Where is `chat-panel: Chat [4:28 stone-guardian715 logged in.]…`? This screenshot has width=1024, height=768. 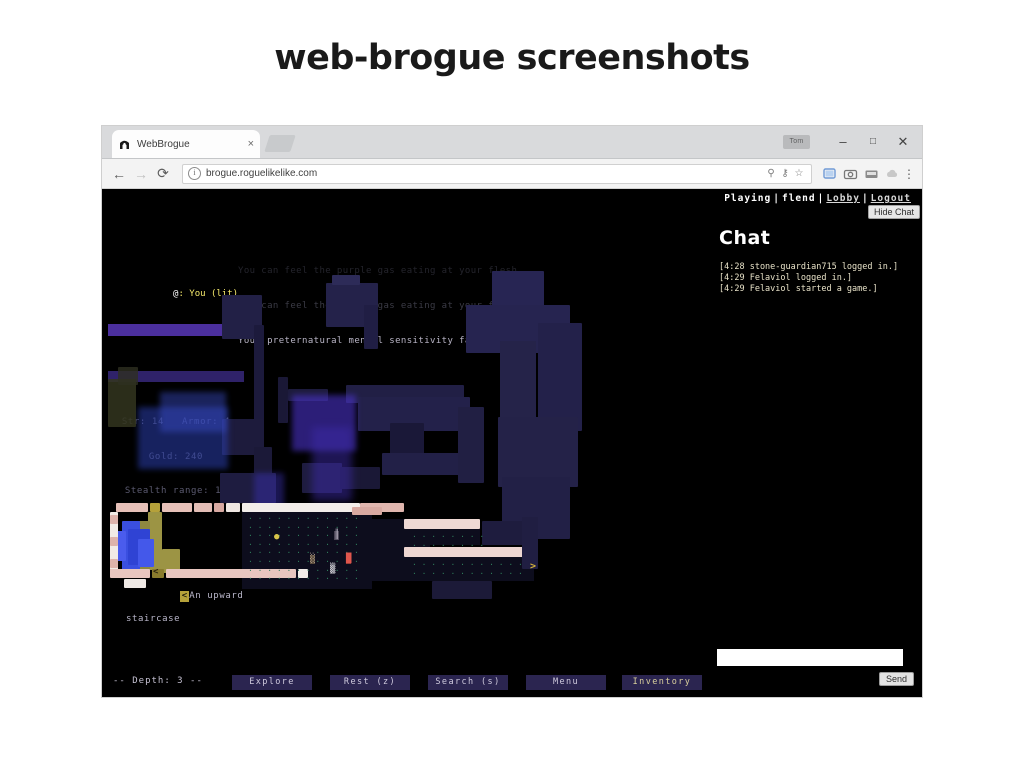 chat-panel: Chat [4:28 stone-guardian715 logged in.]… is located at coordinates (814, 458).